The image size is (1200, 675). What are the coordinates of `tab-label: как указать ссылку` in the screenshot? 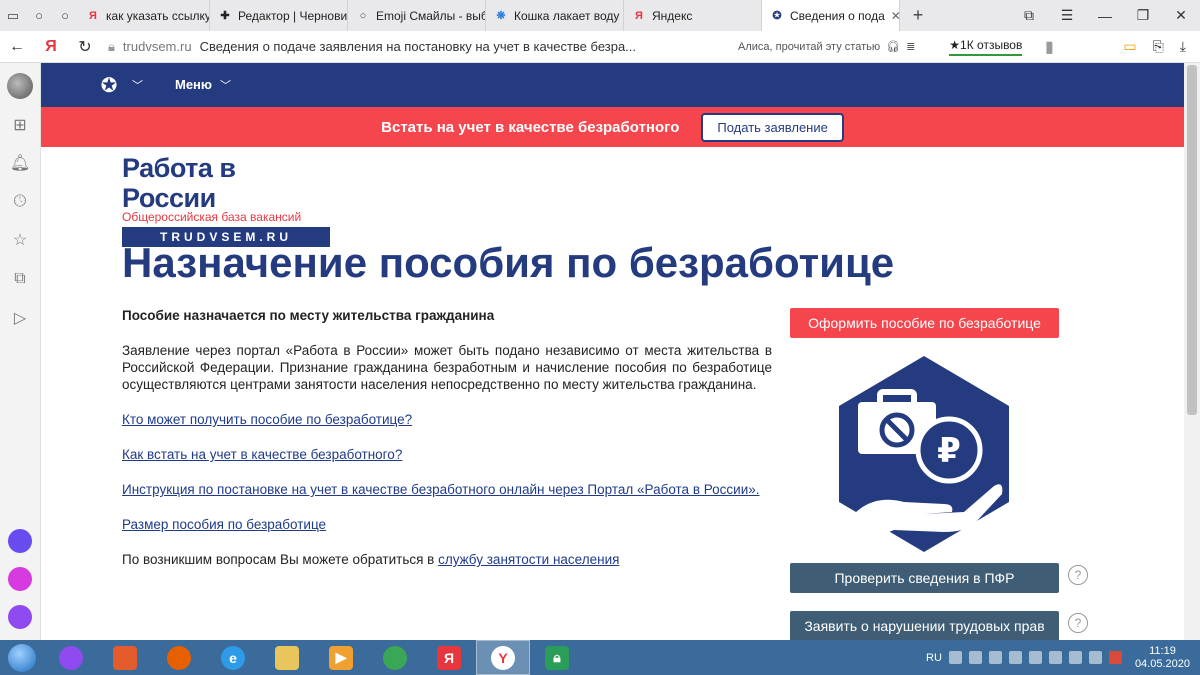 It's located at (158, 15).